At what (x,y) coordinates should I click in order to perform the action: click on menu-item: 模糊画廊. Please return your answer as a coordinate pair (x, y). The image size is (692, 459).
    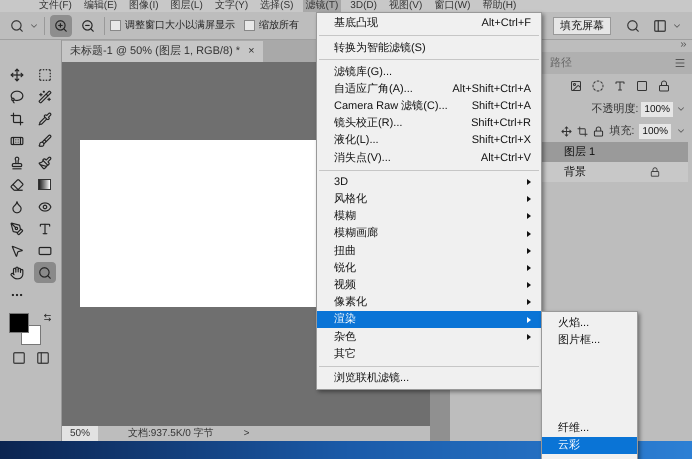
    Looking at the image, I should click on (429, 233).